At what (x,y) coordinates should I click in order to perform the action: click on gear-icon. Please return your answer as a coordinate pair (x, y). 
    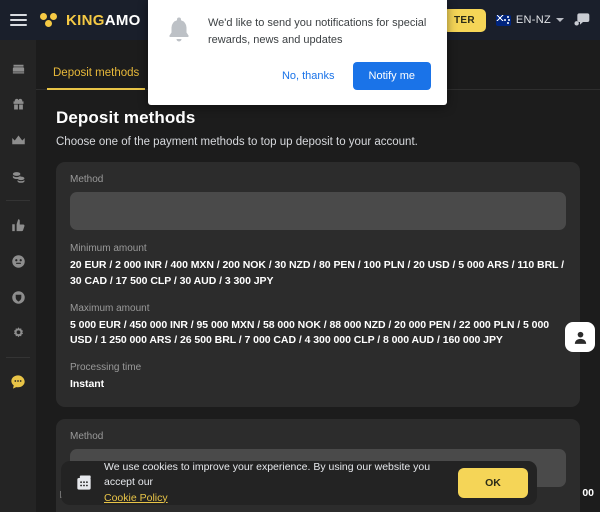
    Looking at the image, I should click on (18, 331).